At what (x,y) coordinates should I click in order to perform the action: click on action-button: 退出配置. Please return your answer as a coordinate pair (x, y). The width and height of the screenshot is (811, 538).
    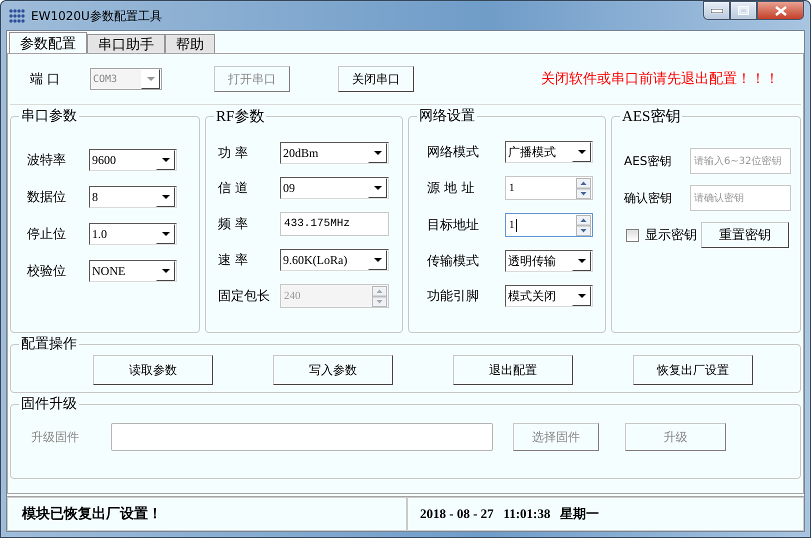
    Looking at the image, I should click on (513, 370).